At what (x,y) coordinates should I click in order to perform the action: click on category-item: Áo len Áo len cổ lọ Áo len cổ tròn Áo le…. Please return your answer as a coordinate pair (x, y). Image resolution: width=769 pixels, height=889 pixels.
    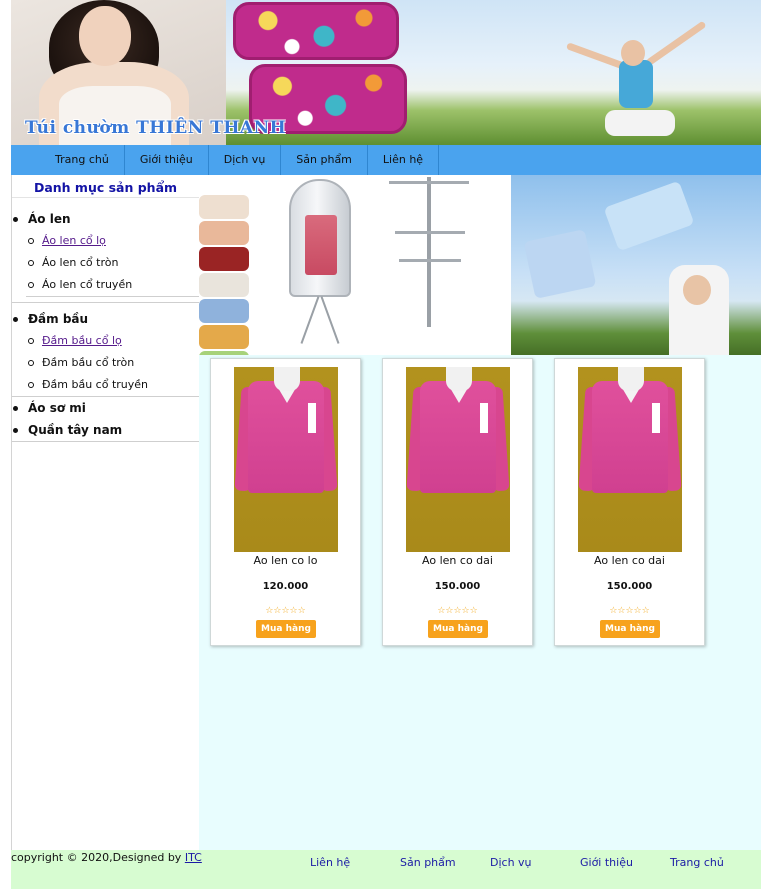
    Looking at the image, I should click on (105, 252).